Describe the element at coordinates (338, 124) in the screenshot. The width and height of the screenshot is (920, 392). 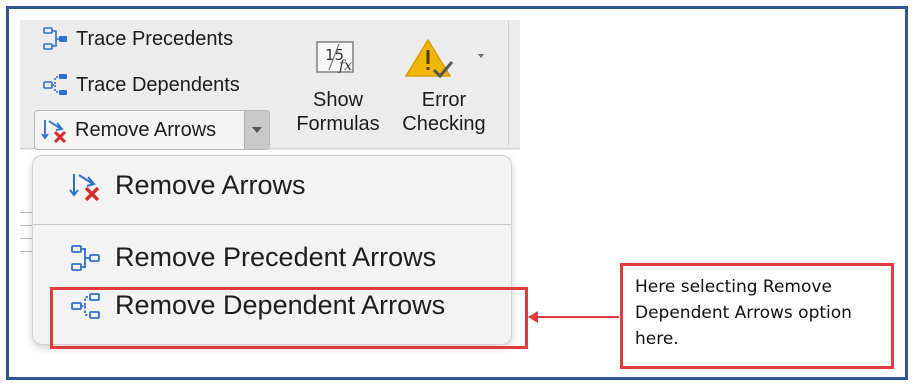
I see `show-formulas-label-line2: Formulas` at that location.